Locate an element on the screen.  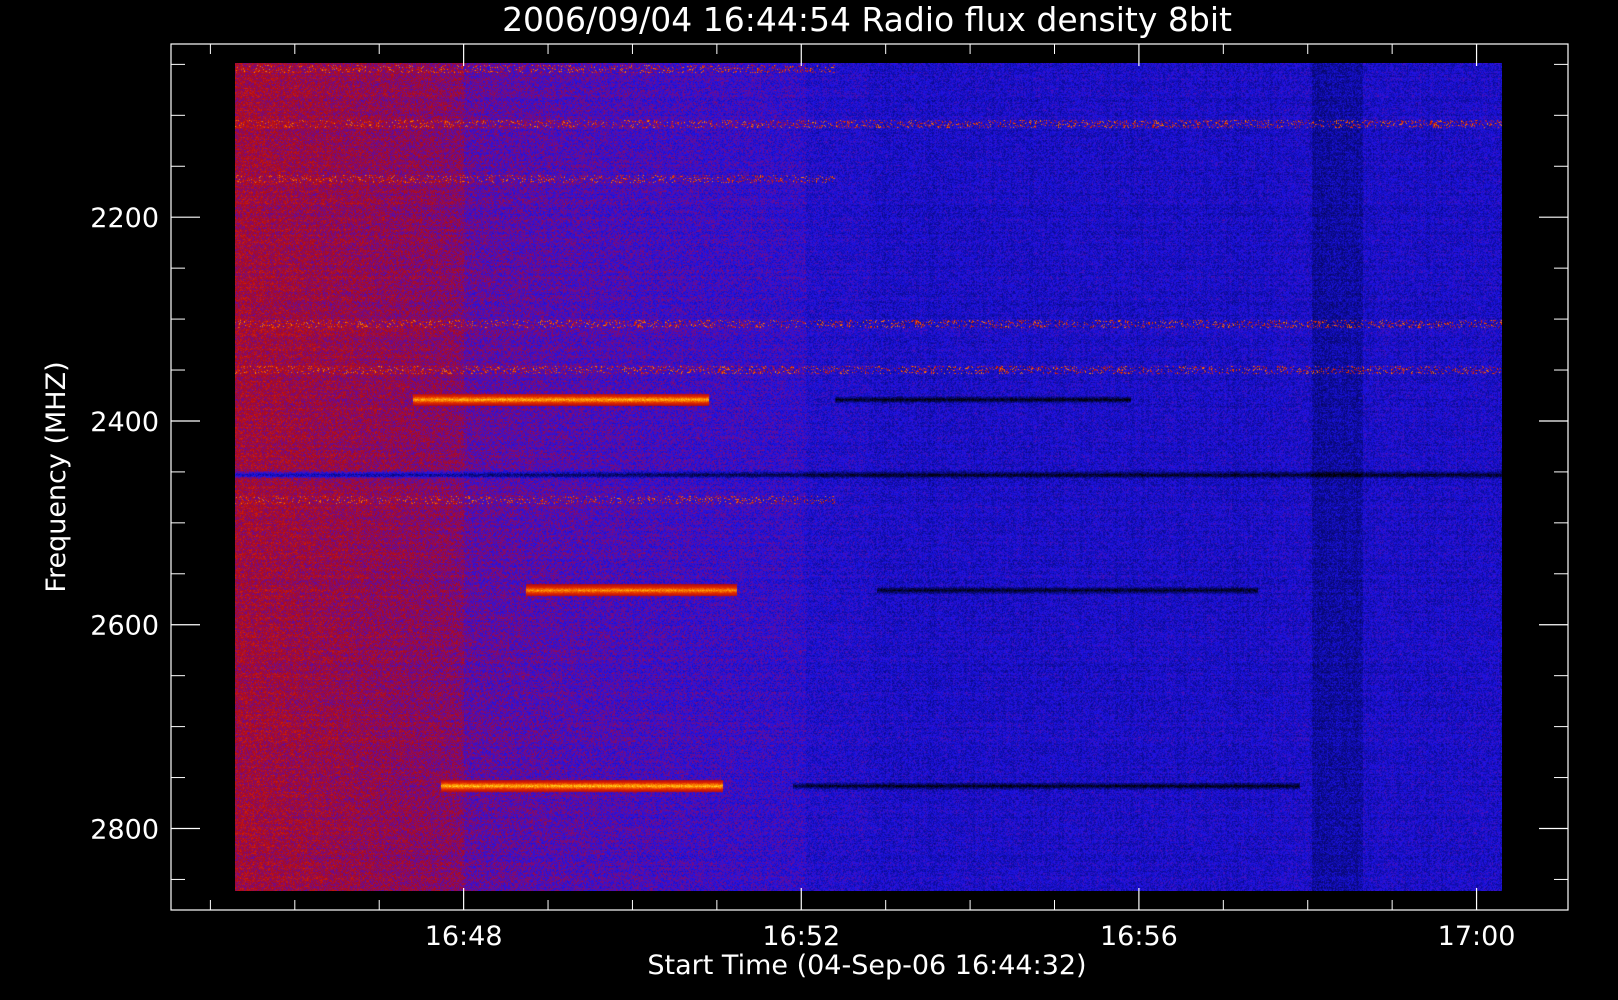
y-tick-label: 2200 is located at coordinates (124, 218).